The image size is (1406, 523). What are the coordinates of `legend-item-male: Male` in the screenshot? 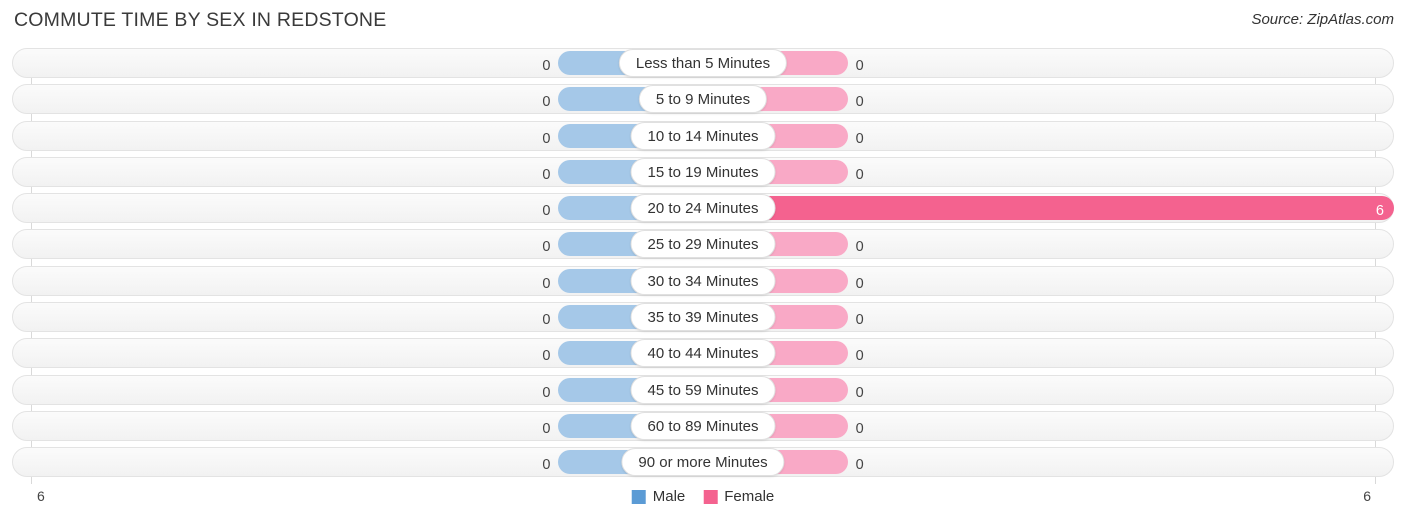 It's located at (658, 496).